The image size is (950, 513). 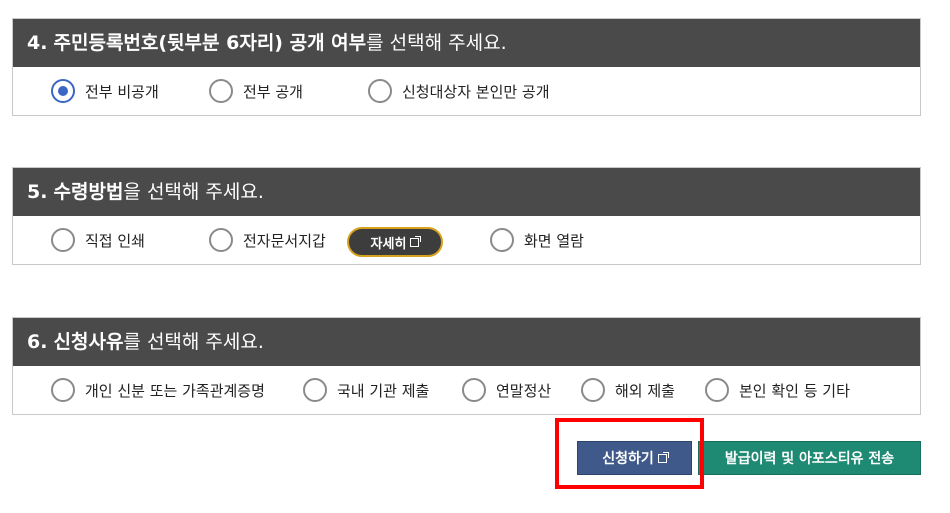 What do you see at coordinates (466, 342) in the screenshot?
I see `section-header: 6. 신청사유를 선택해 주세요.` at bounding box center [466, 342].